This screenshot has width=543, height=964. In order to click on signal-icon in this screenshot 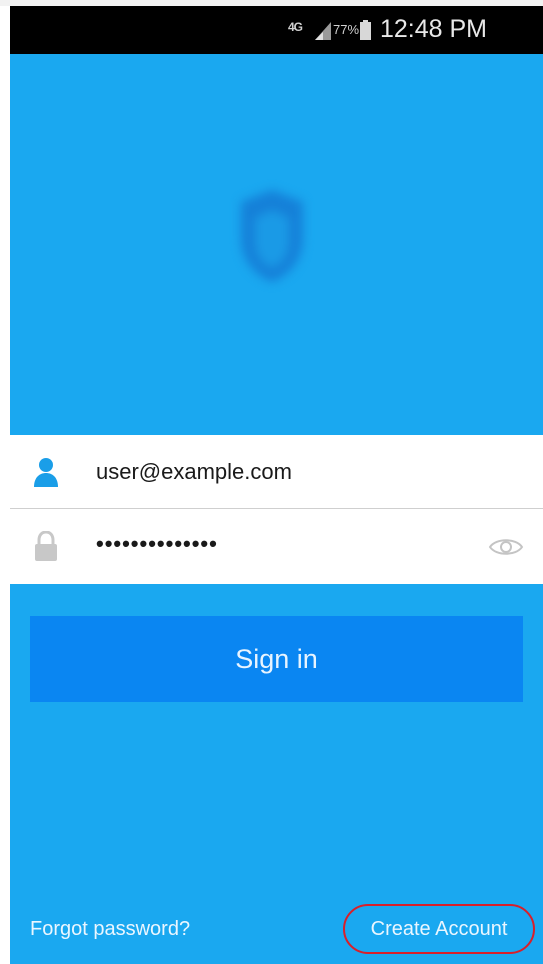, I will do `click(323, 31)`.